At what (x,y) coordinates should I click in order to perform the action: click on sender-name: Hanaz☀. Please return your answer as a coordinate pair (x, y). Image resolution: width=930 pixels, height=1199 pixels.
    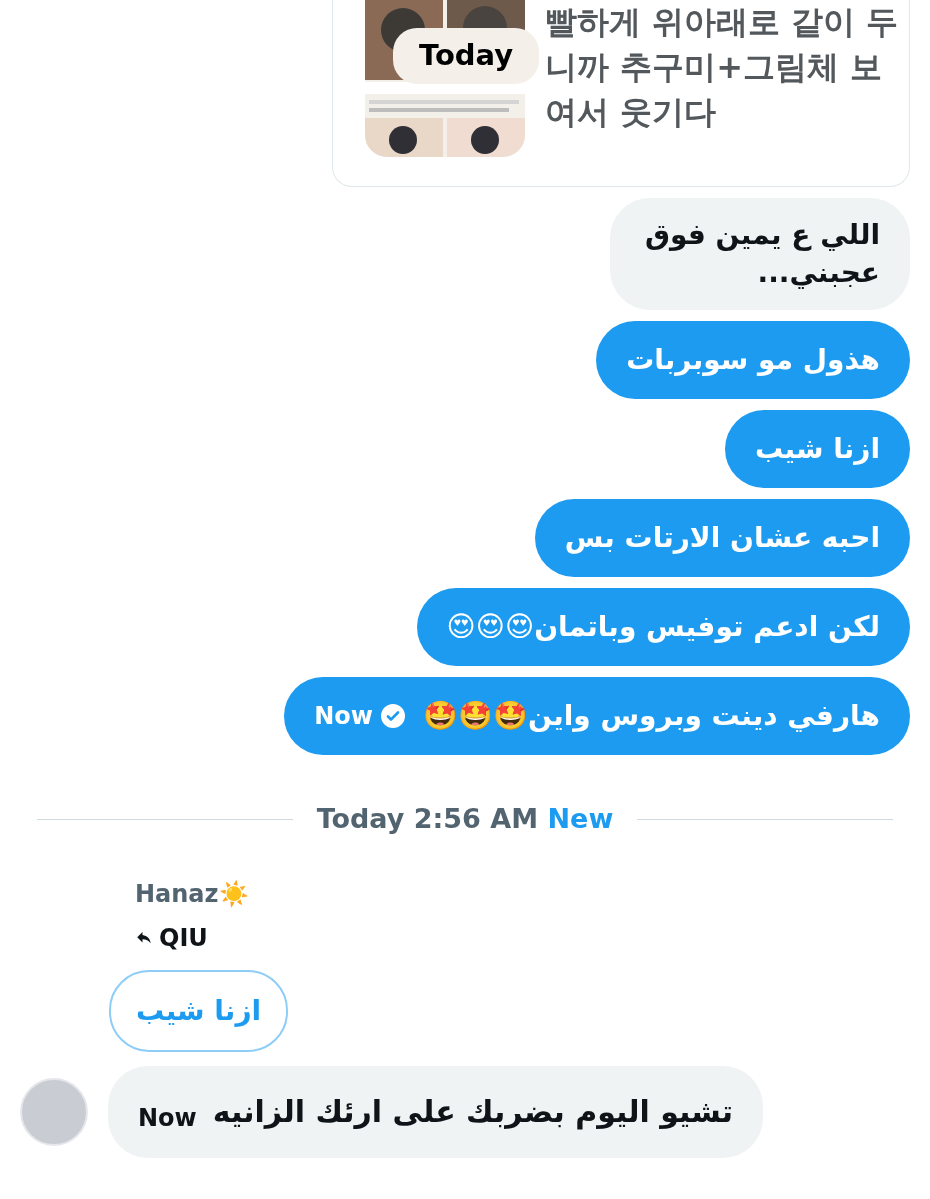
    Looking at the image, I should click on (192, 894).